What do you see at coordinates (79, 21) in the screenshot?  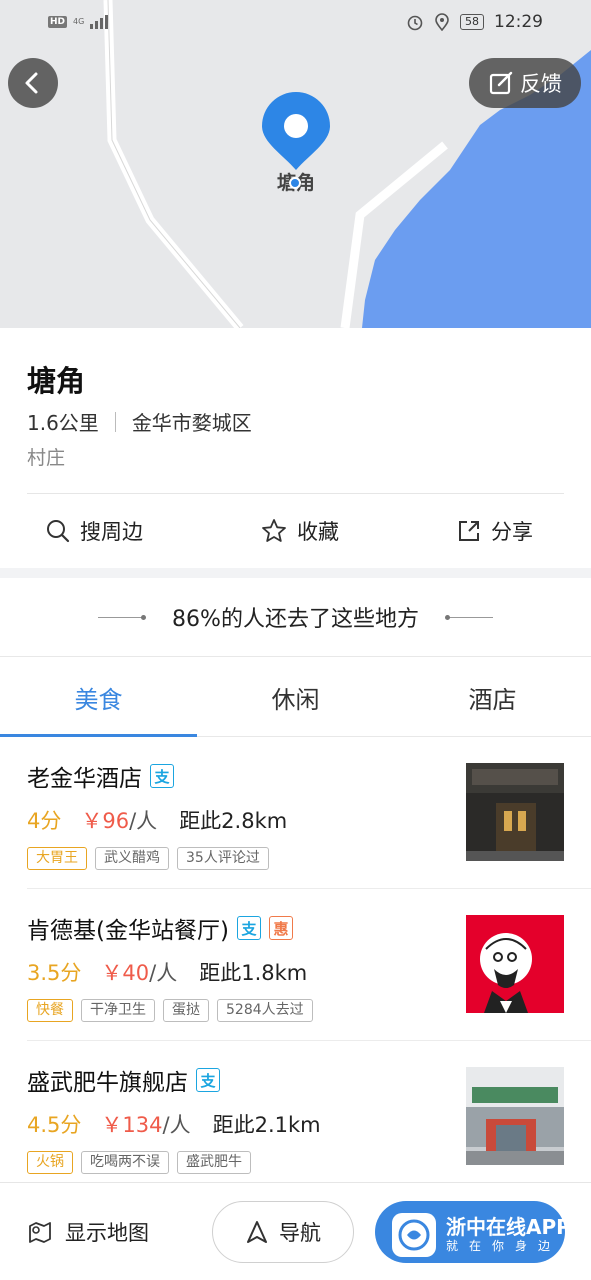 I see `network-type: 4G` at bounding box center [79, 21].